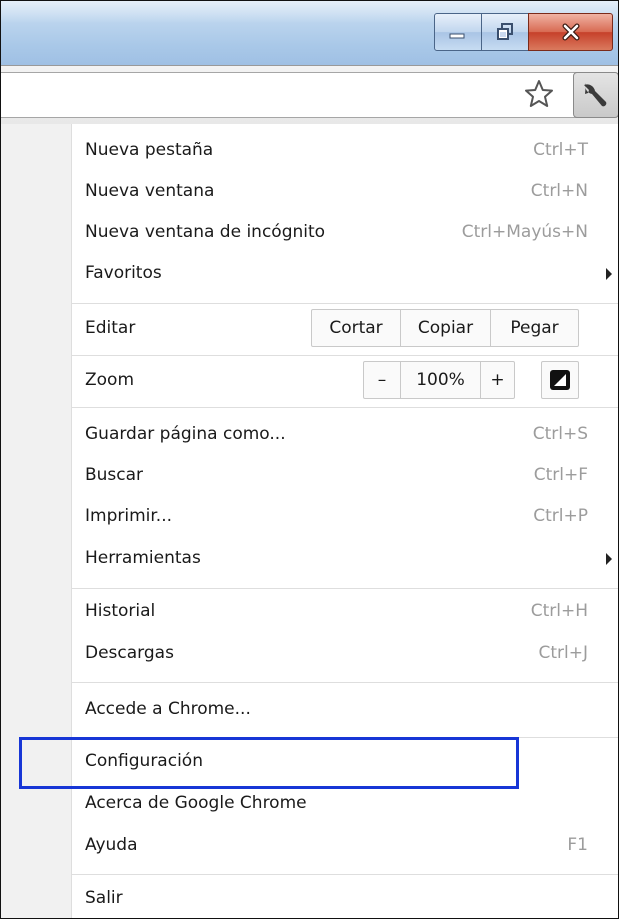 The height and width of the screenshot is (919, 619). I want to click on fullscreen-button, so click(560, 380).